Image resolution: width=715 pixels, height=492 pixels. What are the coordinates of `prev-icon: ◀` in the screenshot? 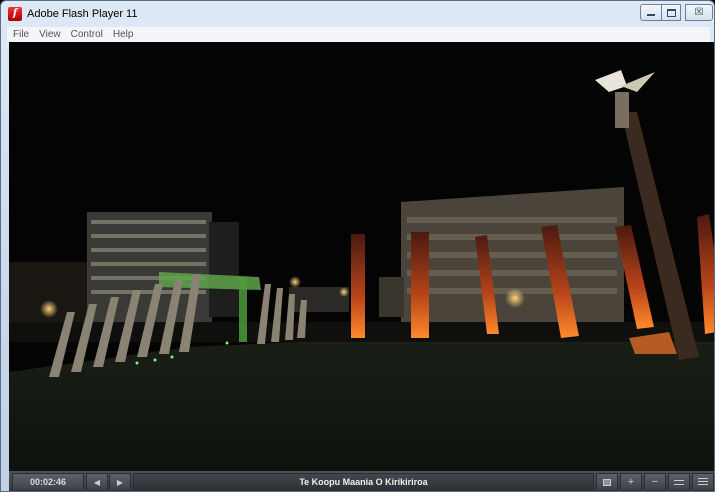 It's located at (97, 482).